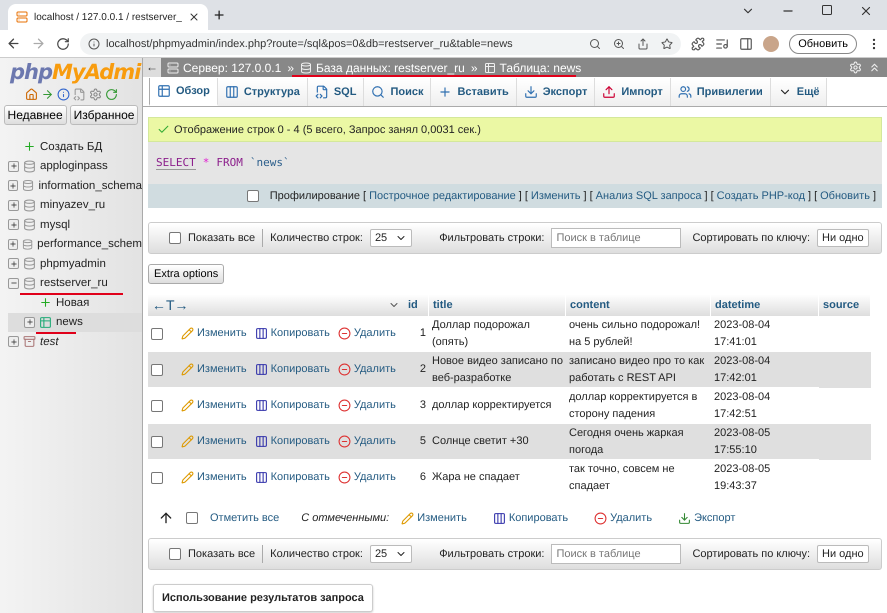  What do you see at coordinates (720, 92) in the screenshot?
I see `tab: Привилегии` at bounding box center [720, 92].